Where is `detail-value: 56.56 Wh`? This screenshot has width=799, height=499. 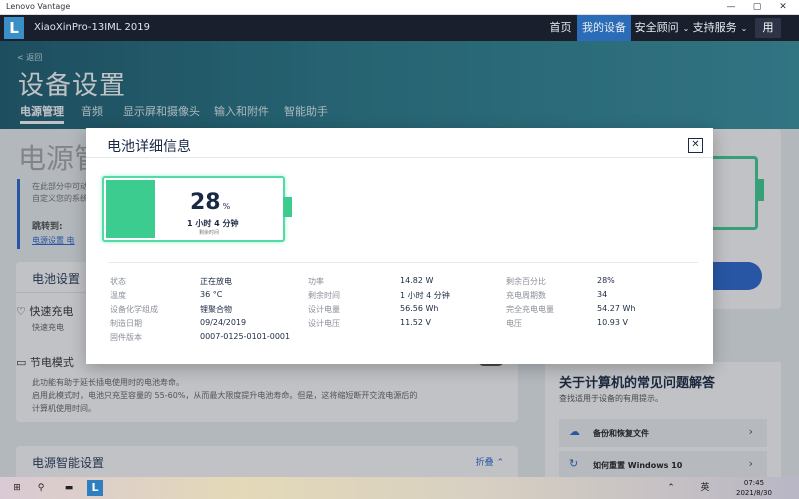 detail-value: 56.56 Wh is located at coordinates (419, 308).